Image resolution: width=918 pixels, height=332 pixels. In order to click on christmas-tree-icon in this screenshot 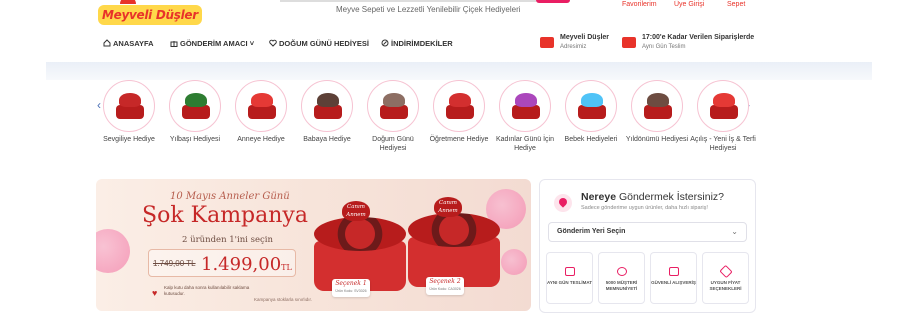, I will do `click(195, 106)`.